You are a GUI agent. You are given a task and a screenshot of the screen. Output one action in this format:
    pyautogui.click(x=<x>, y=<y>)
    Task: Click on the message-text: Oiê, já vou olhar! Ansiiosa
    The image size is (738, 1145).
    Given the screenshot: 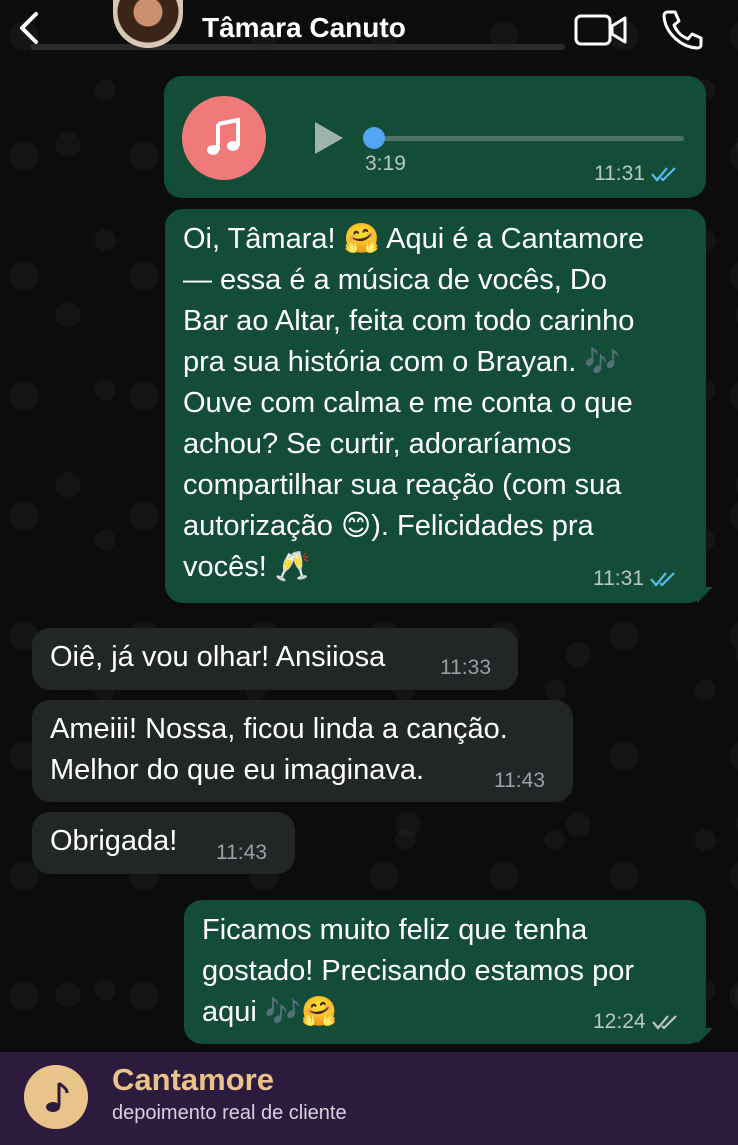 What is the action you would take?
    pyautogui.click(x=218, y=657)
    